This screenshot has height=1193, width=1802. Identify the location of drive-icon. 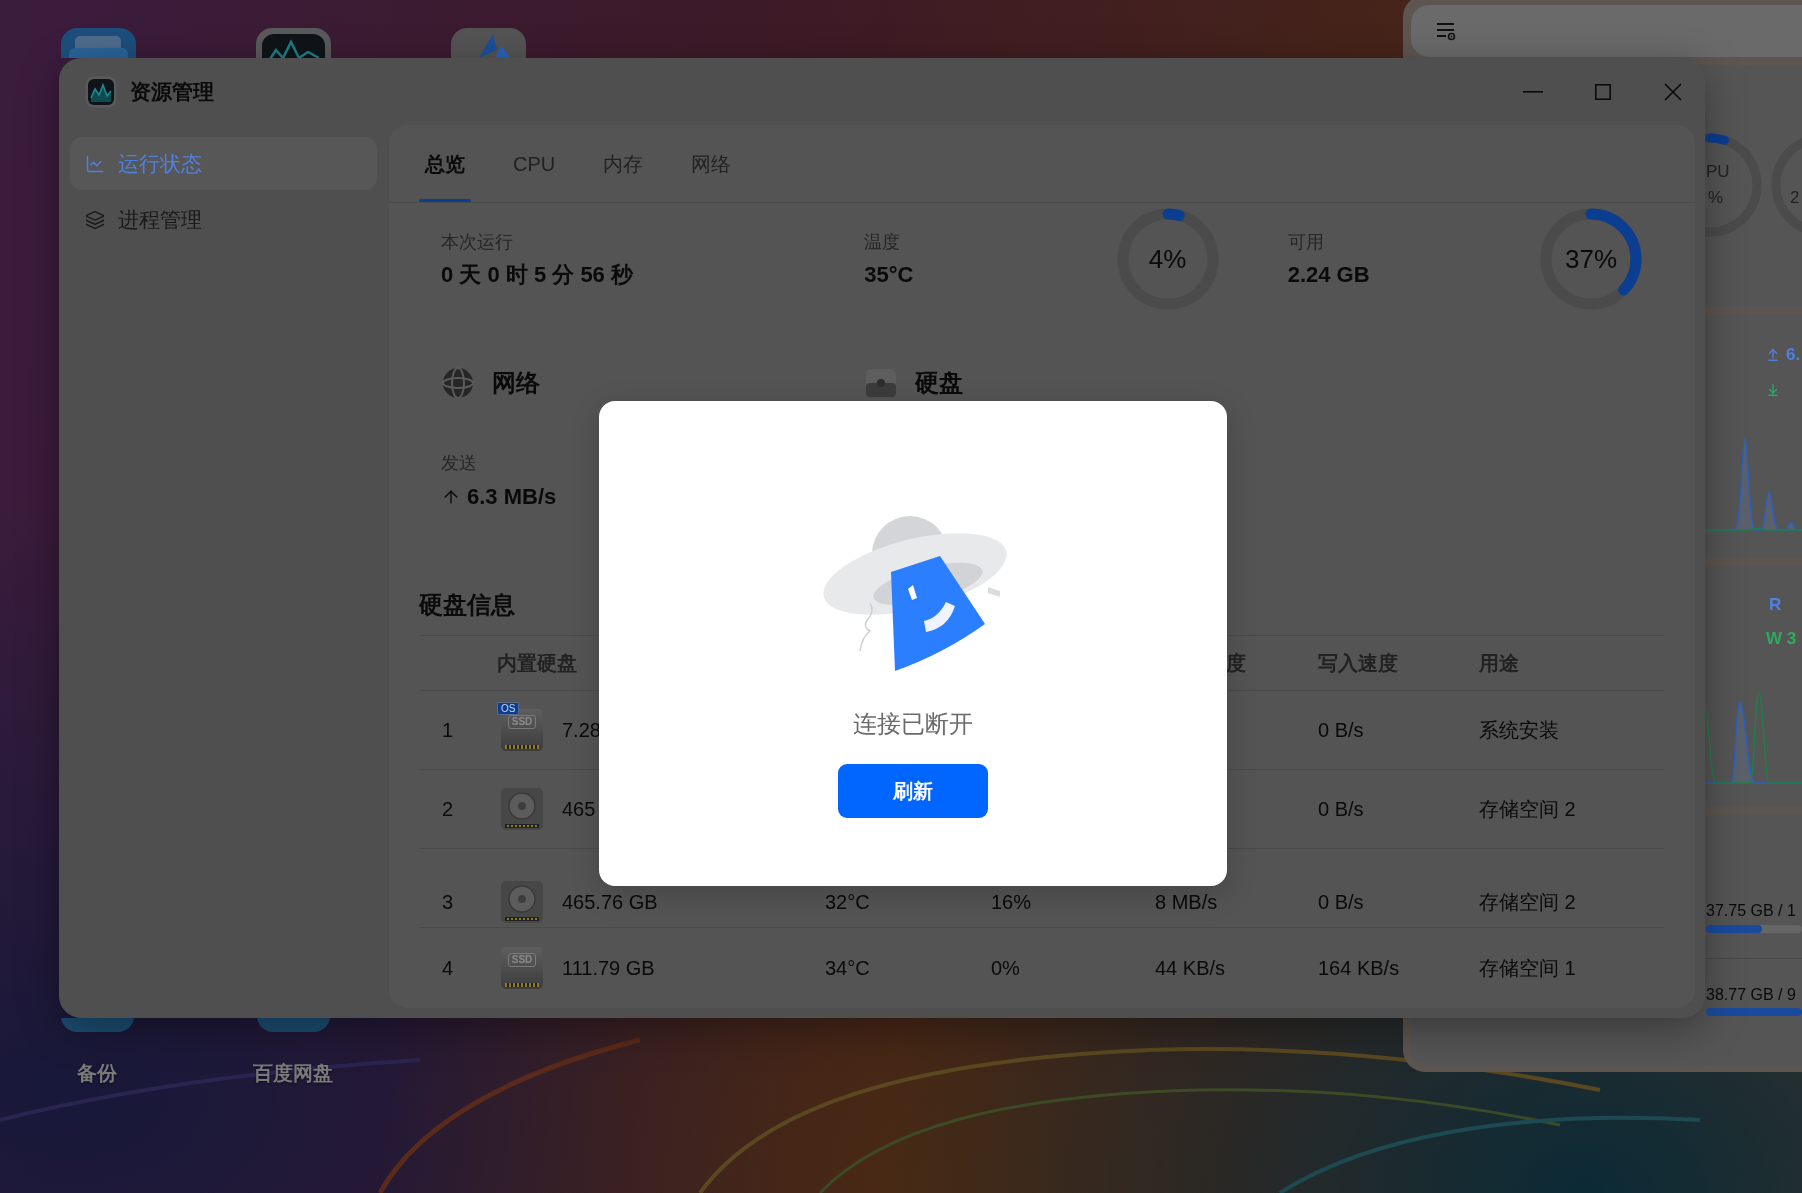
(881, 383).